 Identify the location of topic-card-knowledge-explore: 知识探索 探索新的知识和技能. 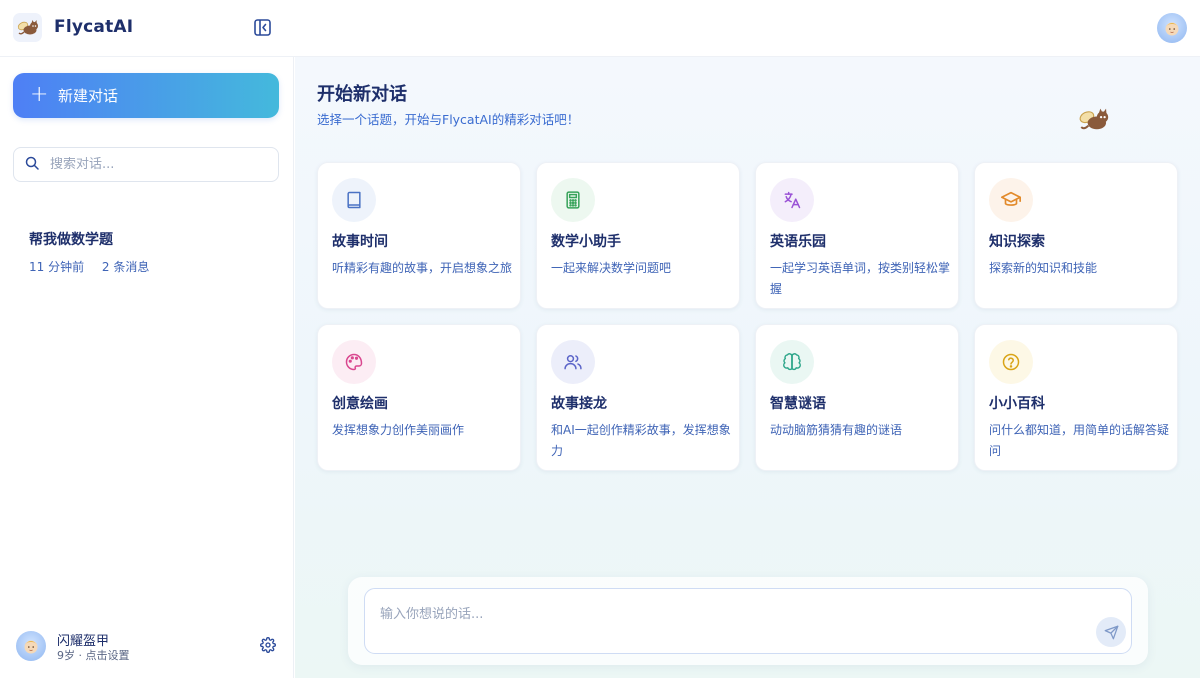
(1076, 235).